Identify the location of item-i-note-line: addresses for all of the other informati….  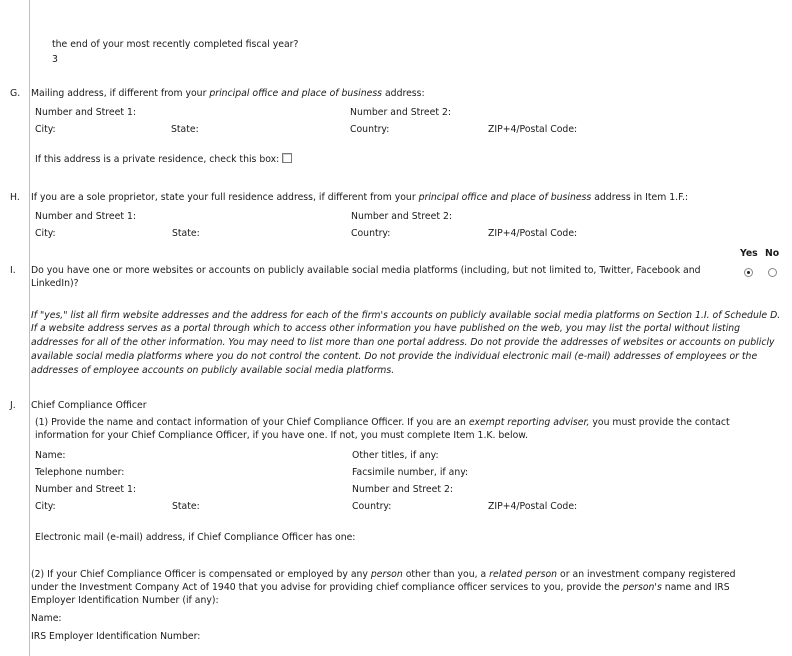
(403, 342).